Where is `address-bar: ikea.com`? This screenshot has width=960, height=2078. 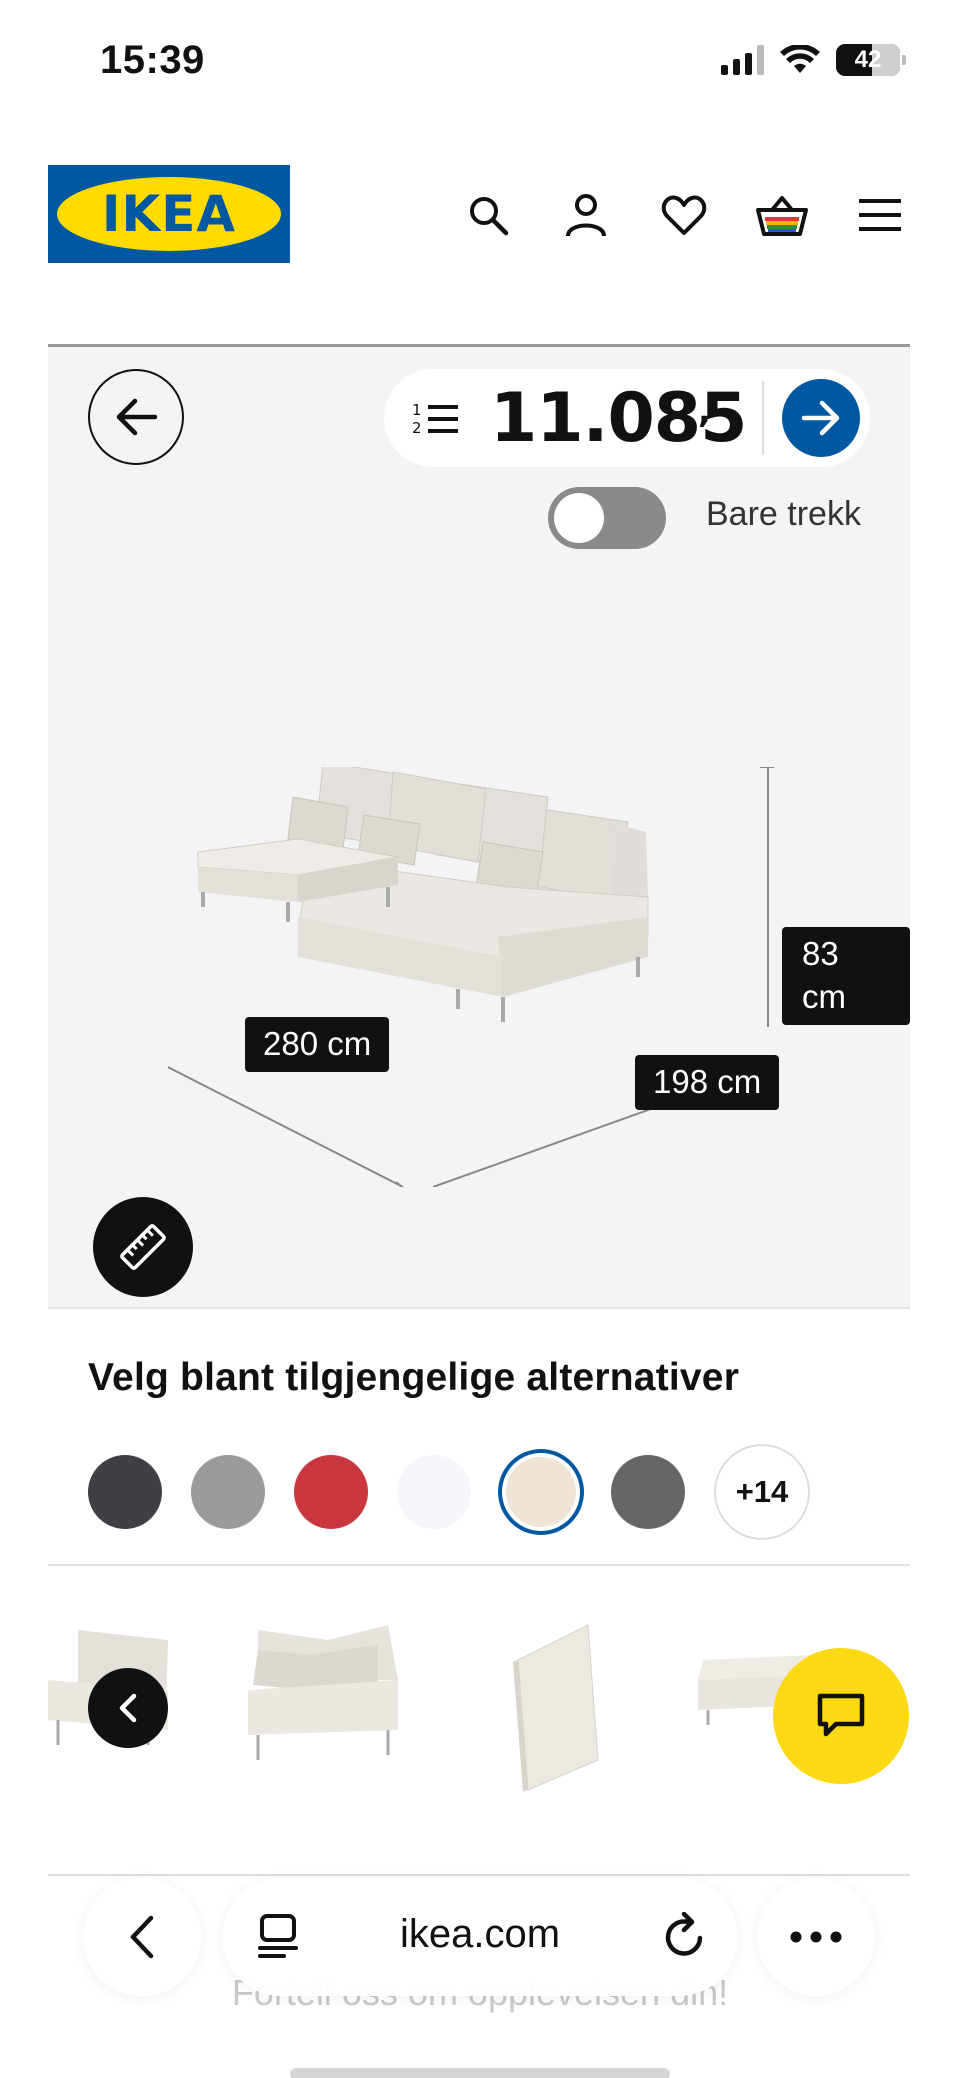
address-bar: ikea.com is located at coordinates (480, 1937).